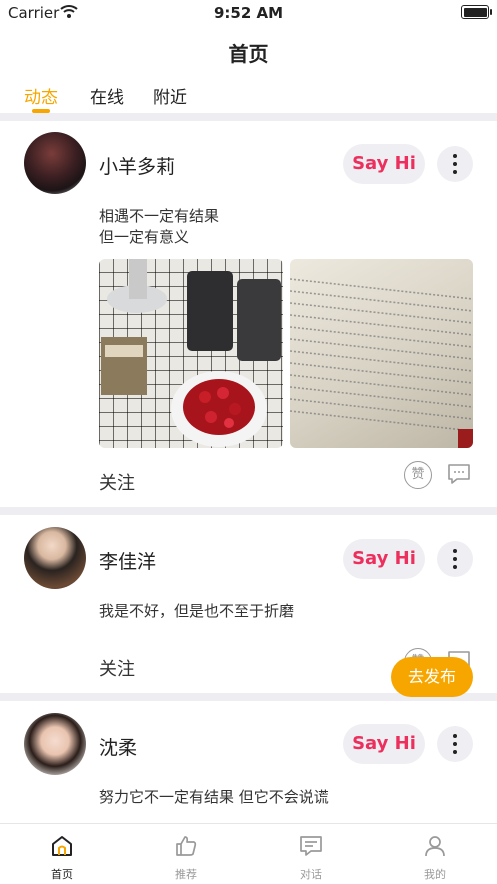  Describe the element at coordinates (248, 853) in the screenshot. I see `bottom-tab-bar: 首页 推荐 对话 我的` at that location.